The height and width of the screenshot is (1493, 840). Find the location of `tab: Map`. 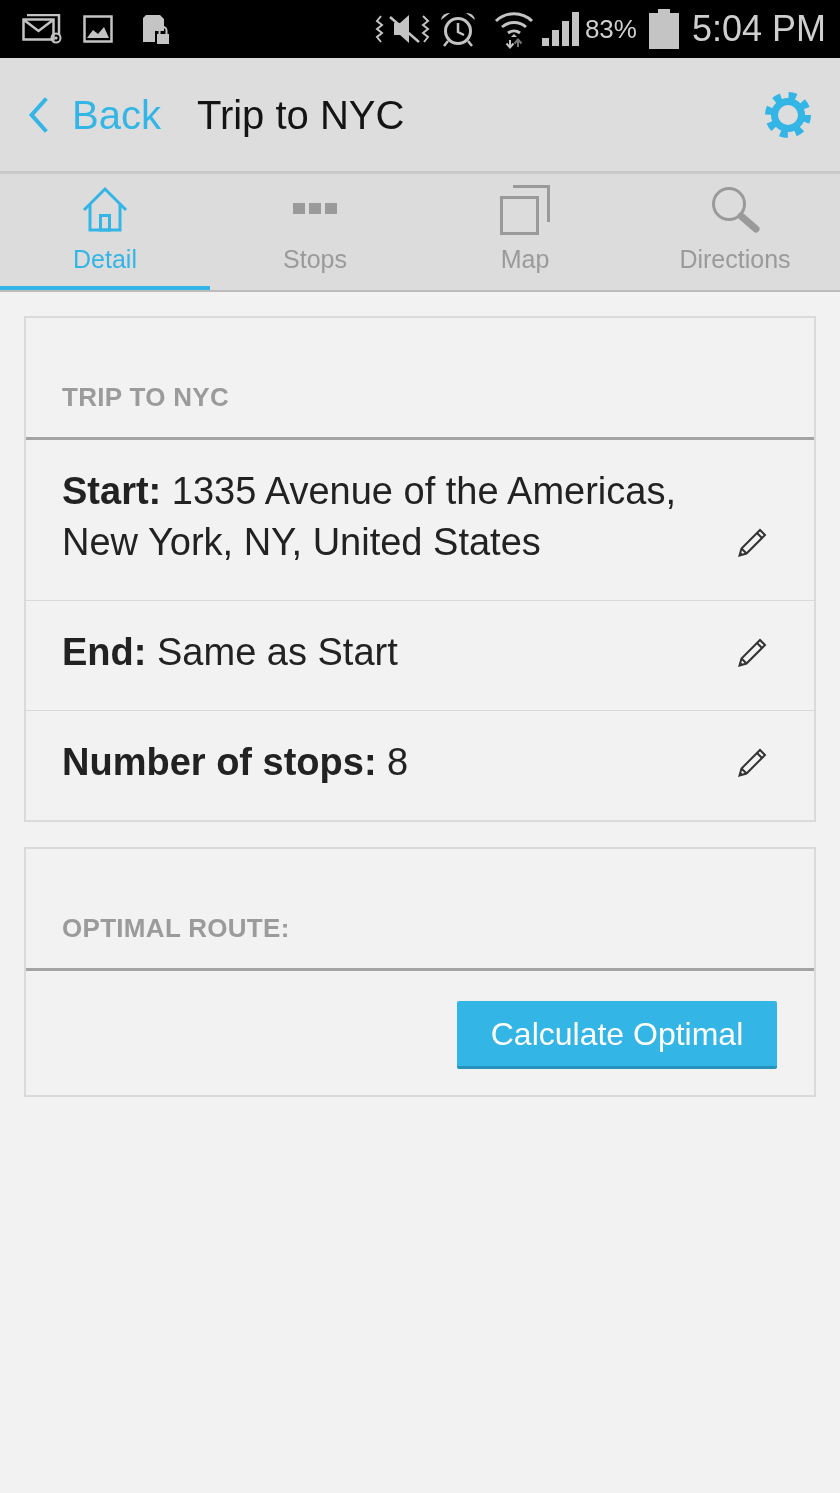

tab: Map is located at coordinates (525, 232).